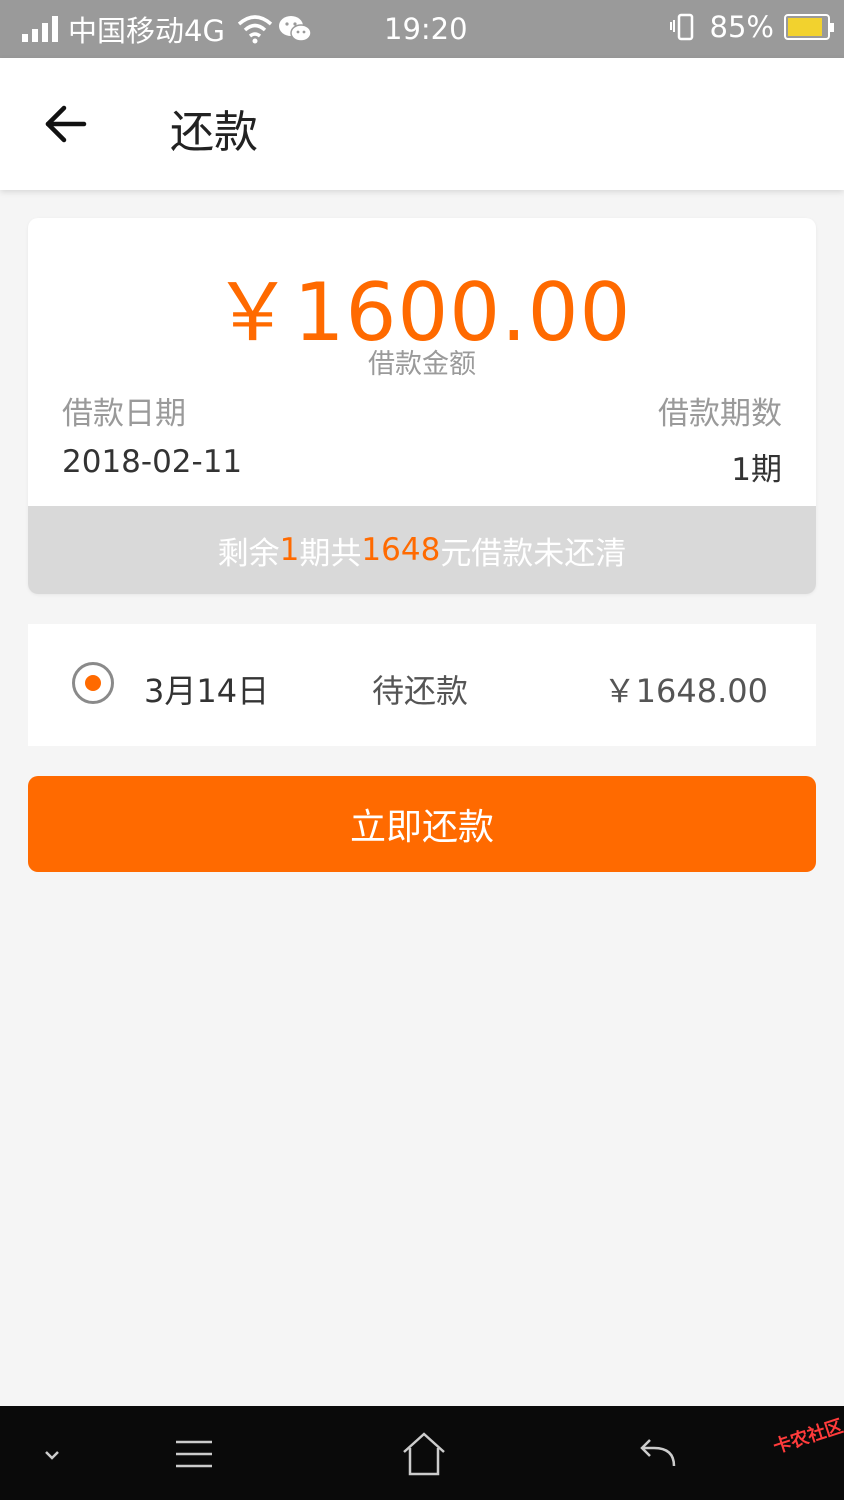 The height and width of the screenshot is (1500, 844). I want to click on installment-amount: ￥1648.00, so click(685, 691).